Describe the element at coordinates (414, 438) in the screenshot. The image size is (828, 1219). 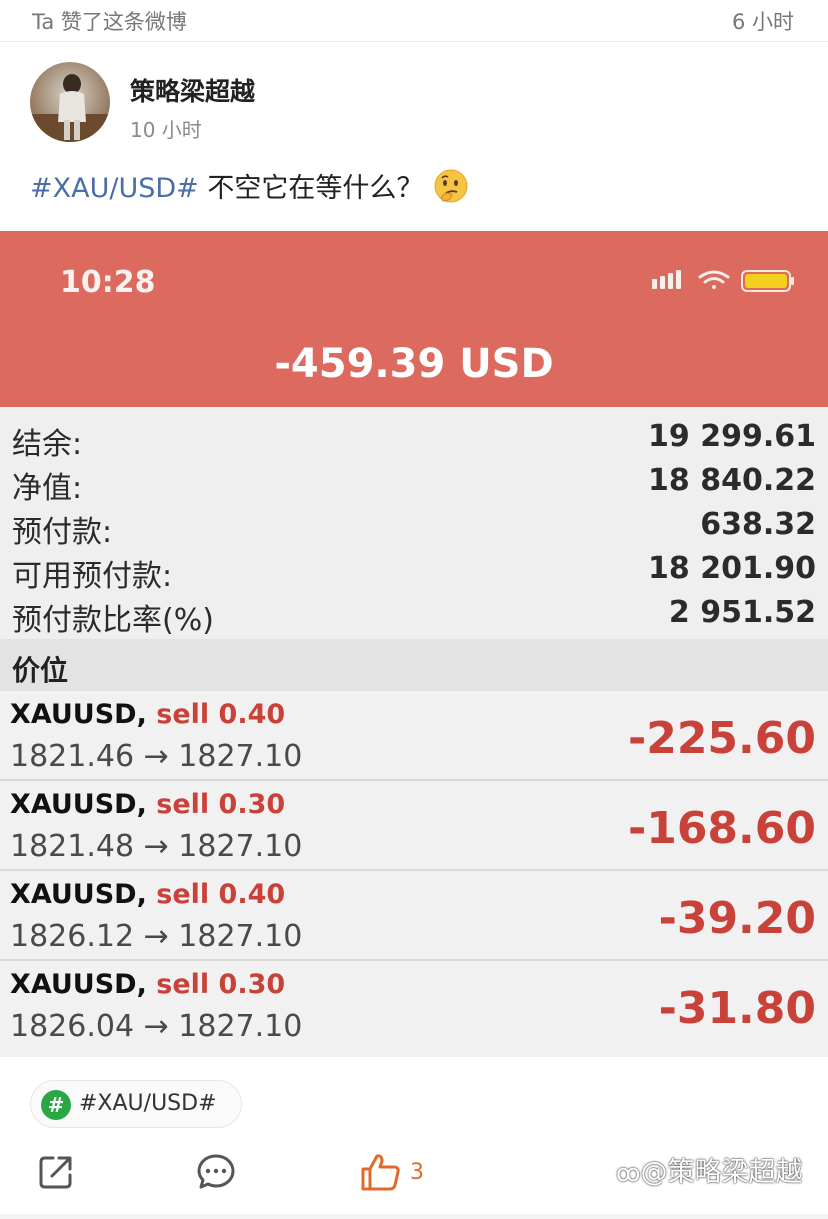
I see `summary-row-balance: 结余: 19 299.61` at that location.